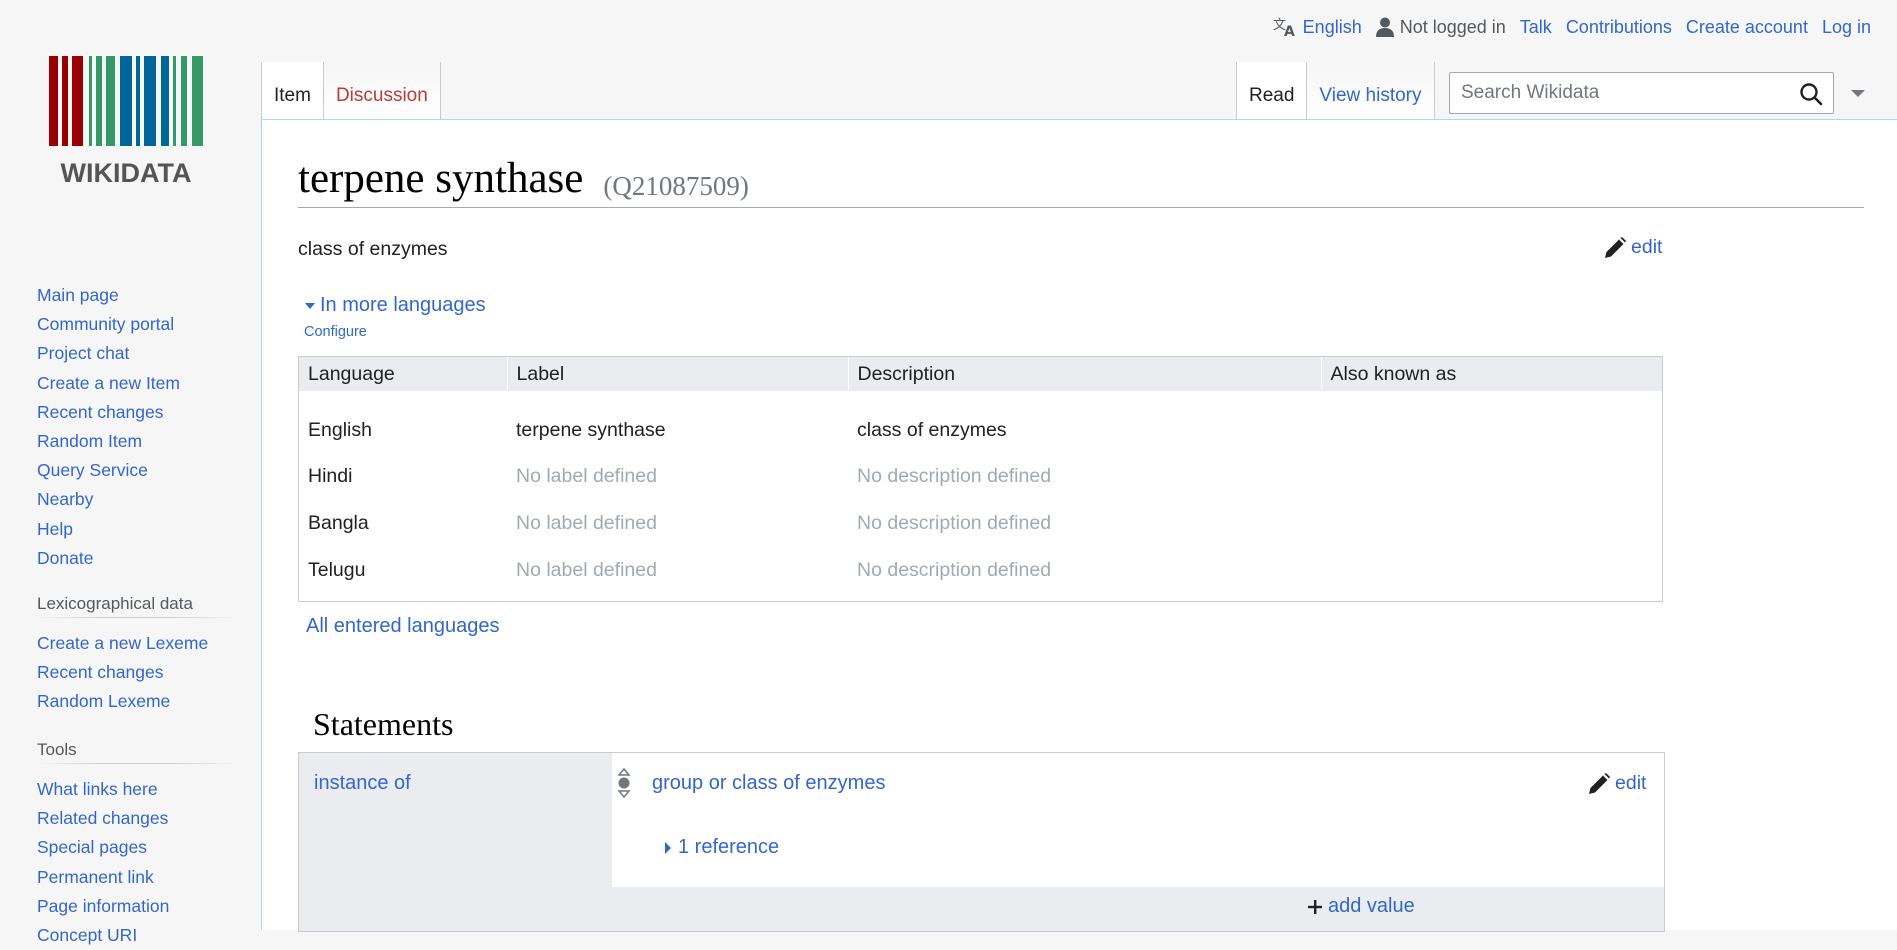 The image size is (1897, 950). I want to click on sidebar-item: Random Lexeme, so click(137, 701).